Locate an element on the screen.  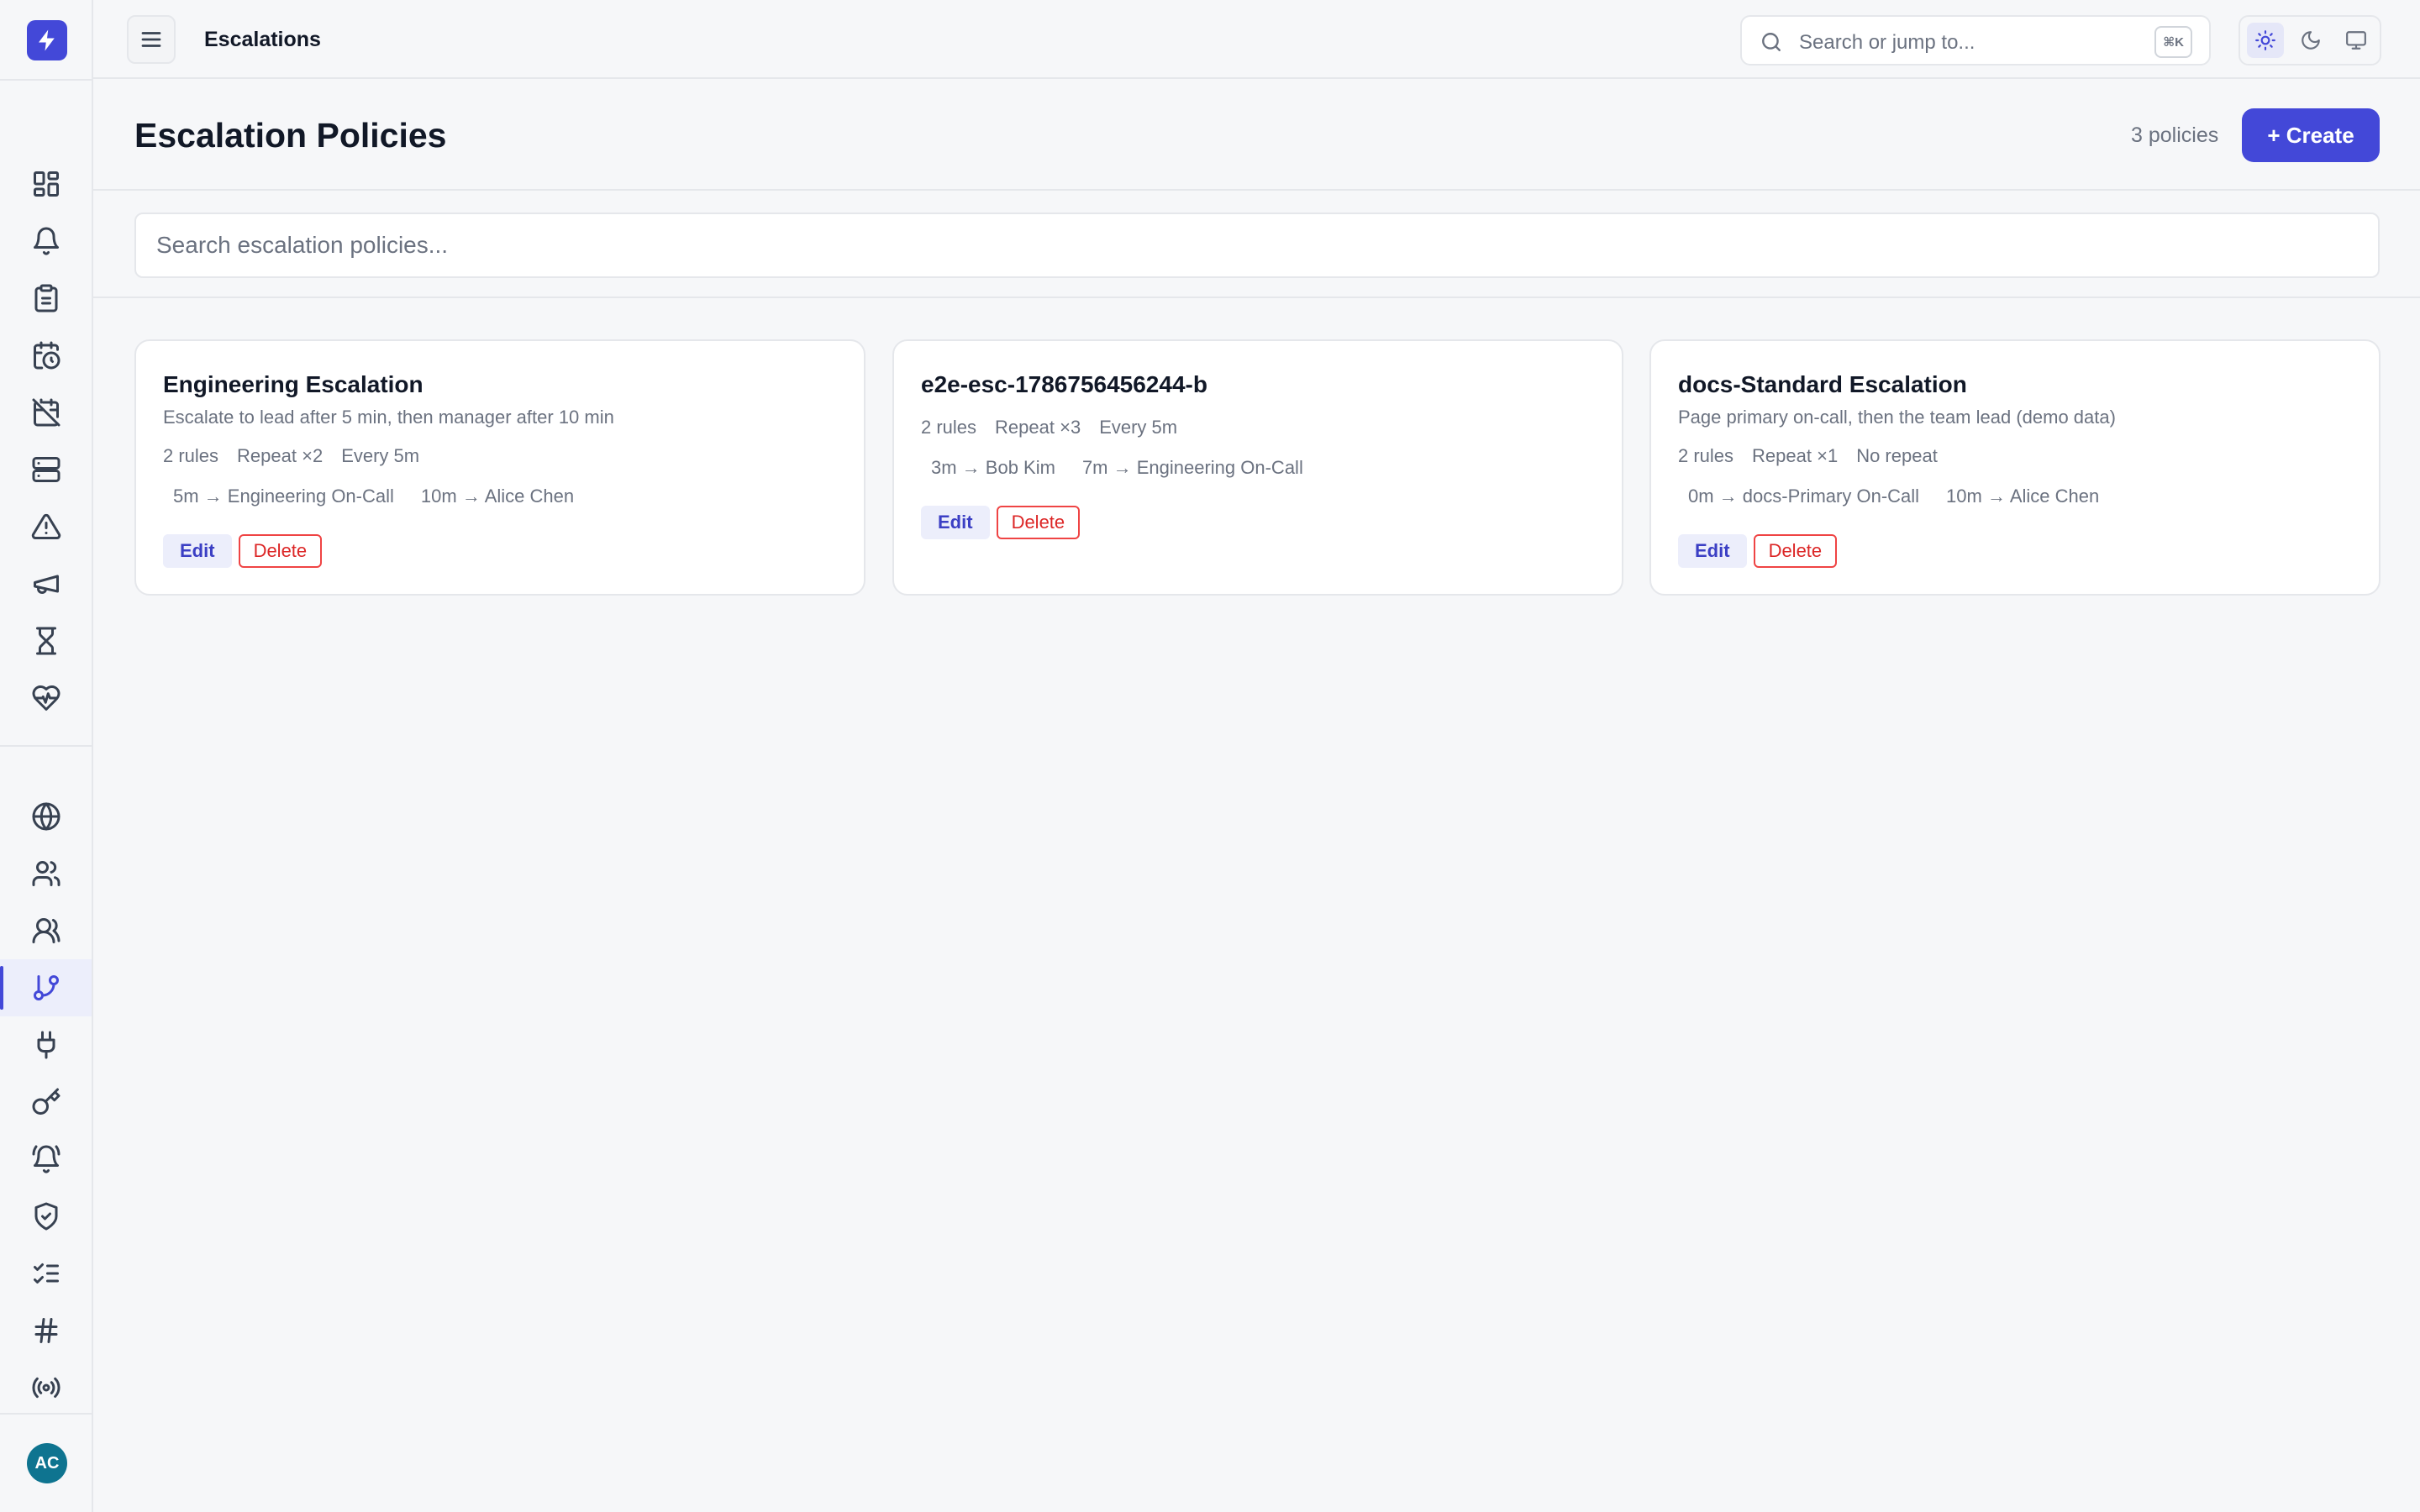
policy-count: 3 policies is located at coordinates (2175, 135).